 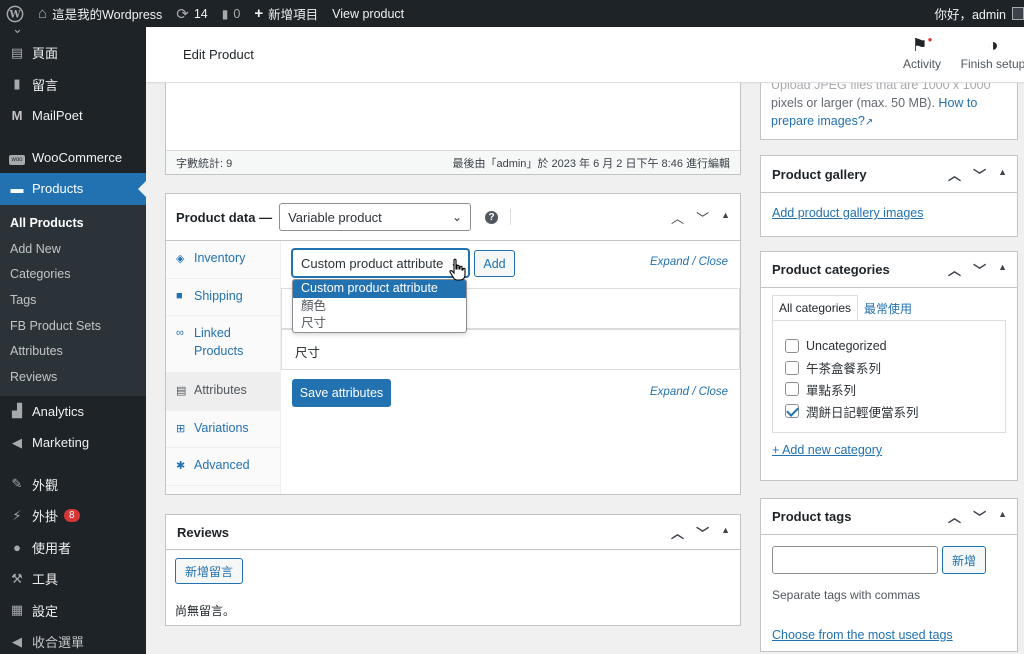 I want to click on sidebar-item-comments: ▮ 留言, so click(x=73, y=85).